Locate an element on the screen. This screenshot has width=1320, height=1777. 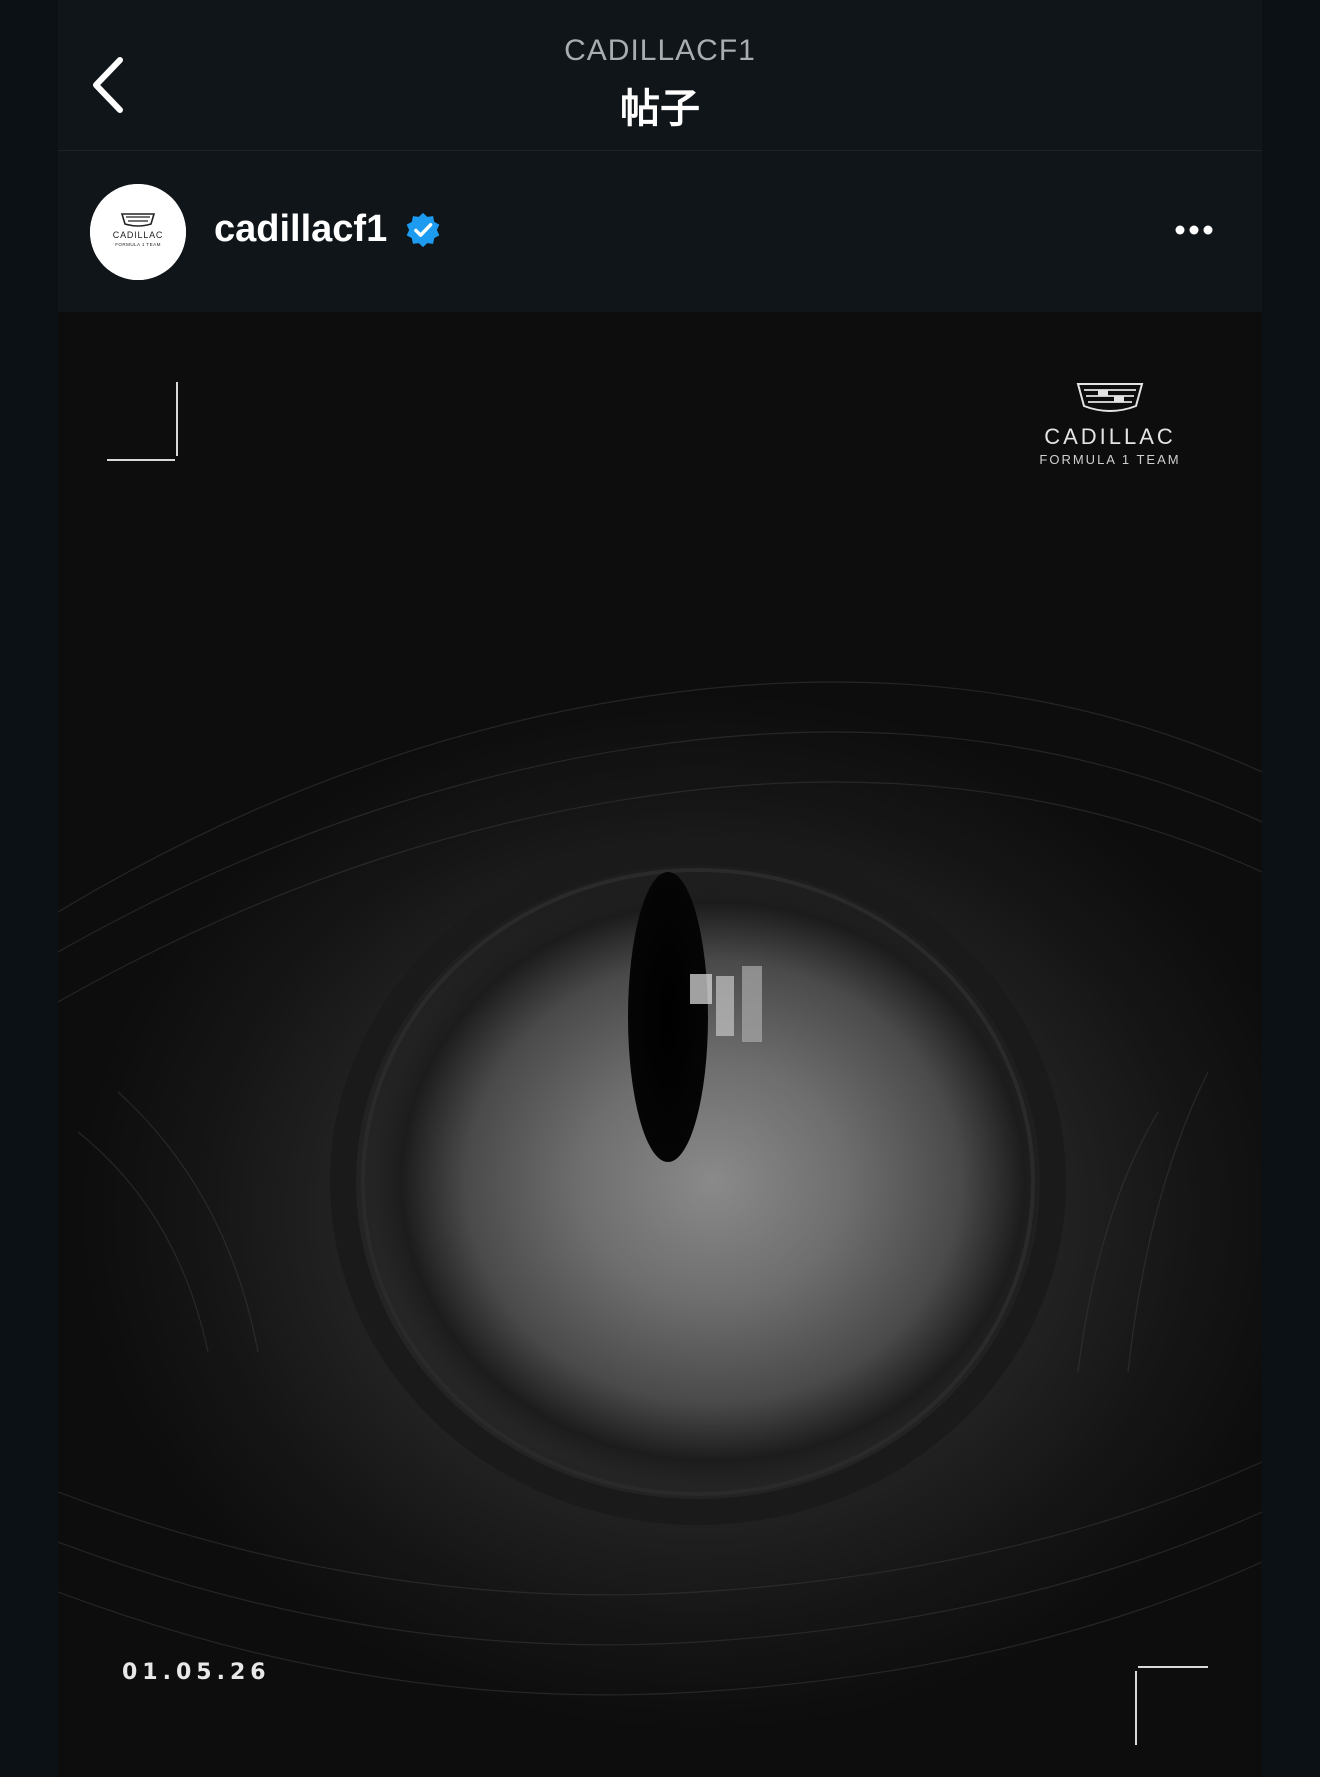
avatar: CADILLAC FORMULA 1 TEAM is located at coordinates (138, 232).